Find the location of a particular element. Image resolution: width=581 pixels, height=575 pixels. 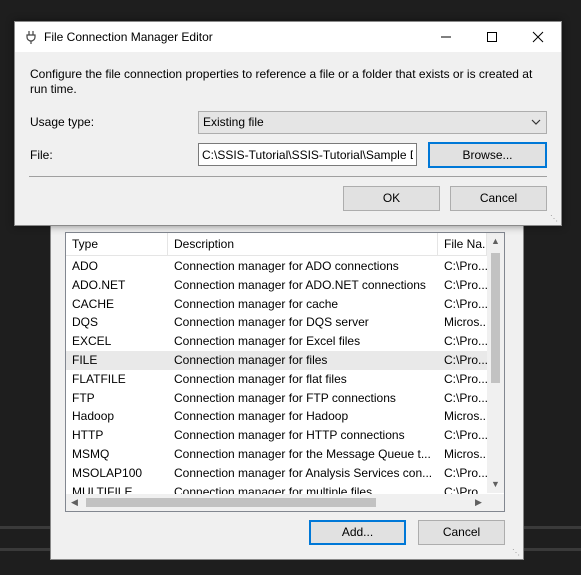

cell-type: EXCEL is located at coordinates (92, 341).